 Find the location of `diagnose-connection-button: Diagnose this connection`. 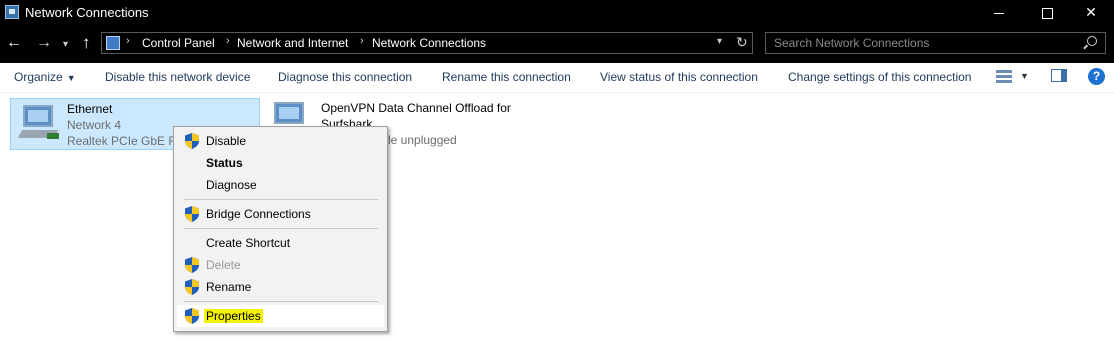

diagnose-connection-button: Diagnose this connection is located at coordinates (345, 77).